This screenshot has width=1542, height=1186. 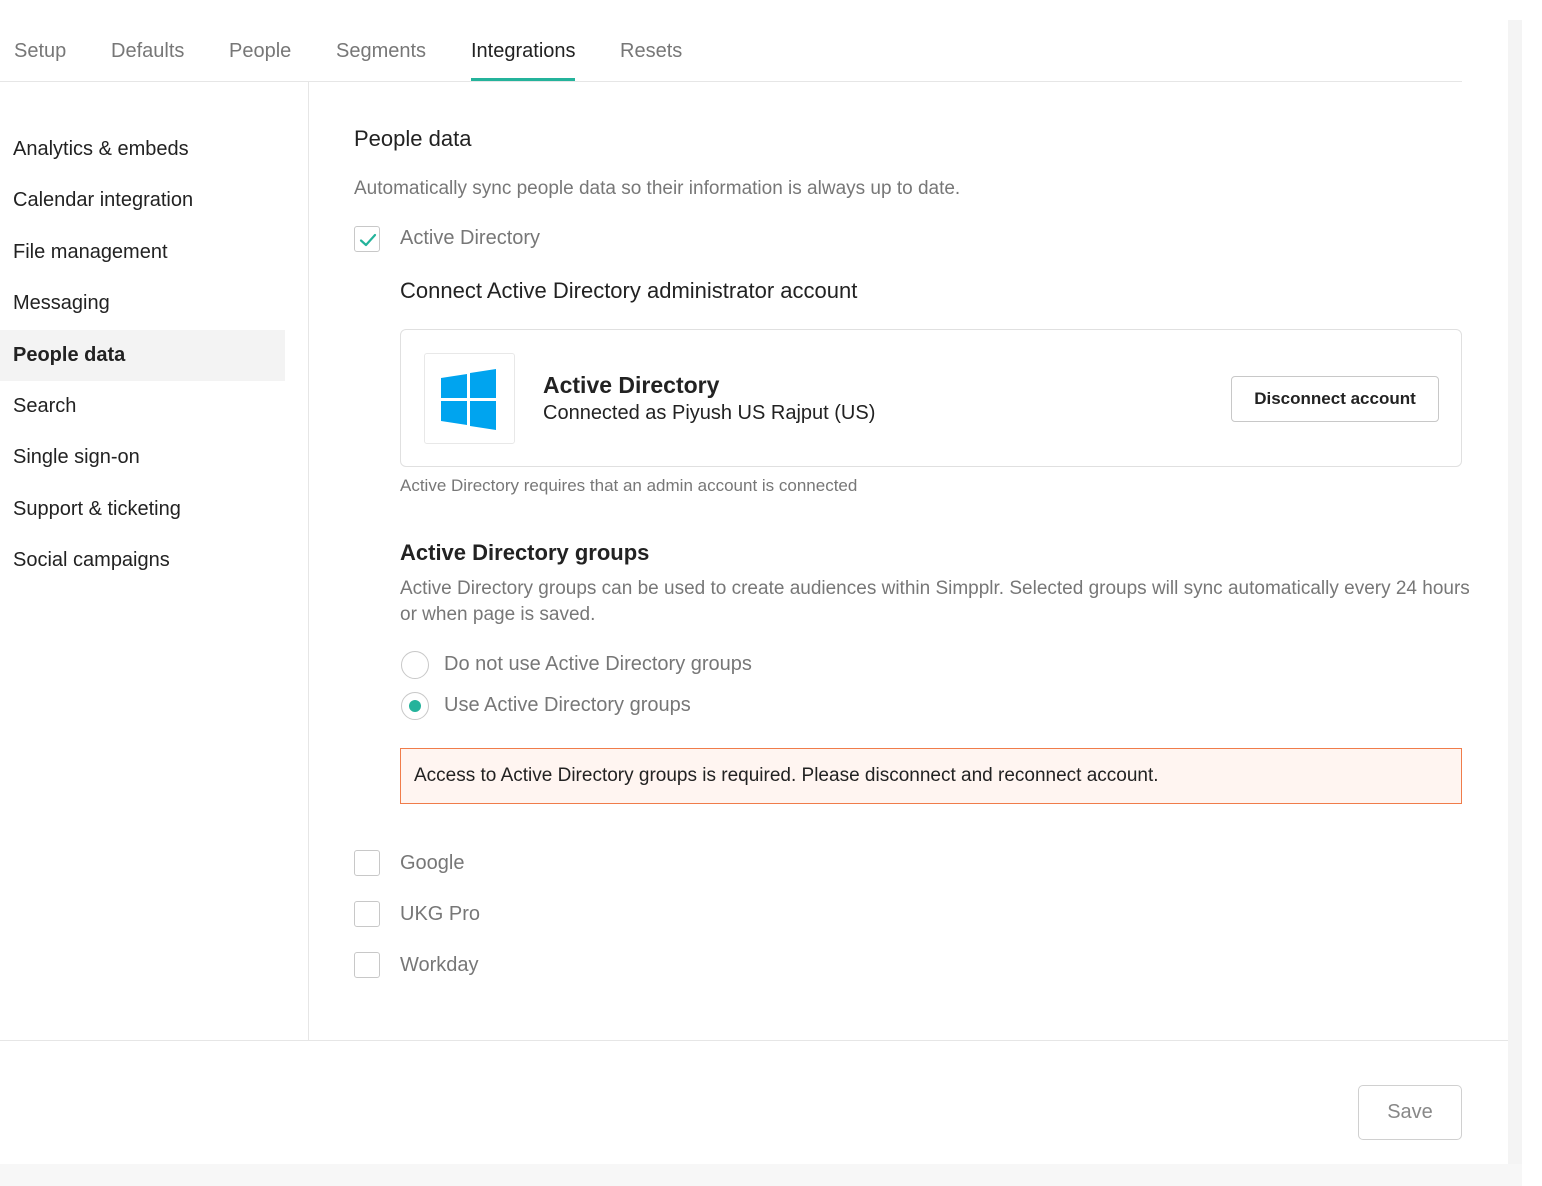 I want to click on checkmark-icon, so click(x=368, y=240).